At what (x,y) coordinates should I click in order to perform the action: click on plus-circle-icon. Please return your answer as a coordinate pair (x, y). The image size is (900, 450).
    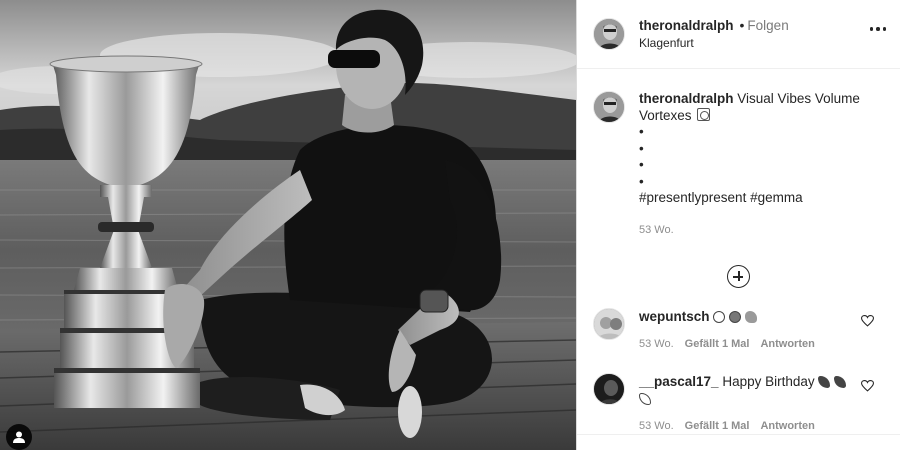
    Looking at the image, I should click on (738, 276).